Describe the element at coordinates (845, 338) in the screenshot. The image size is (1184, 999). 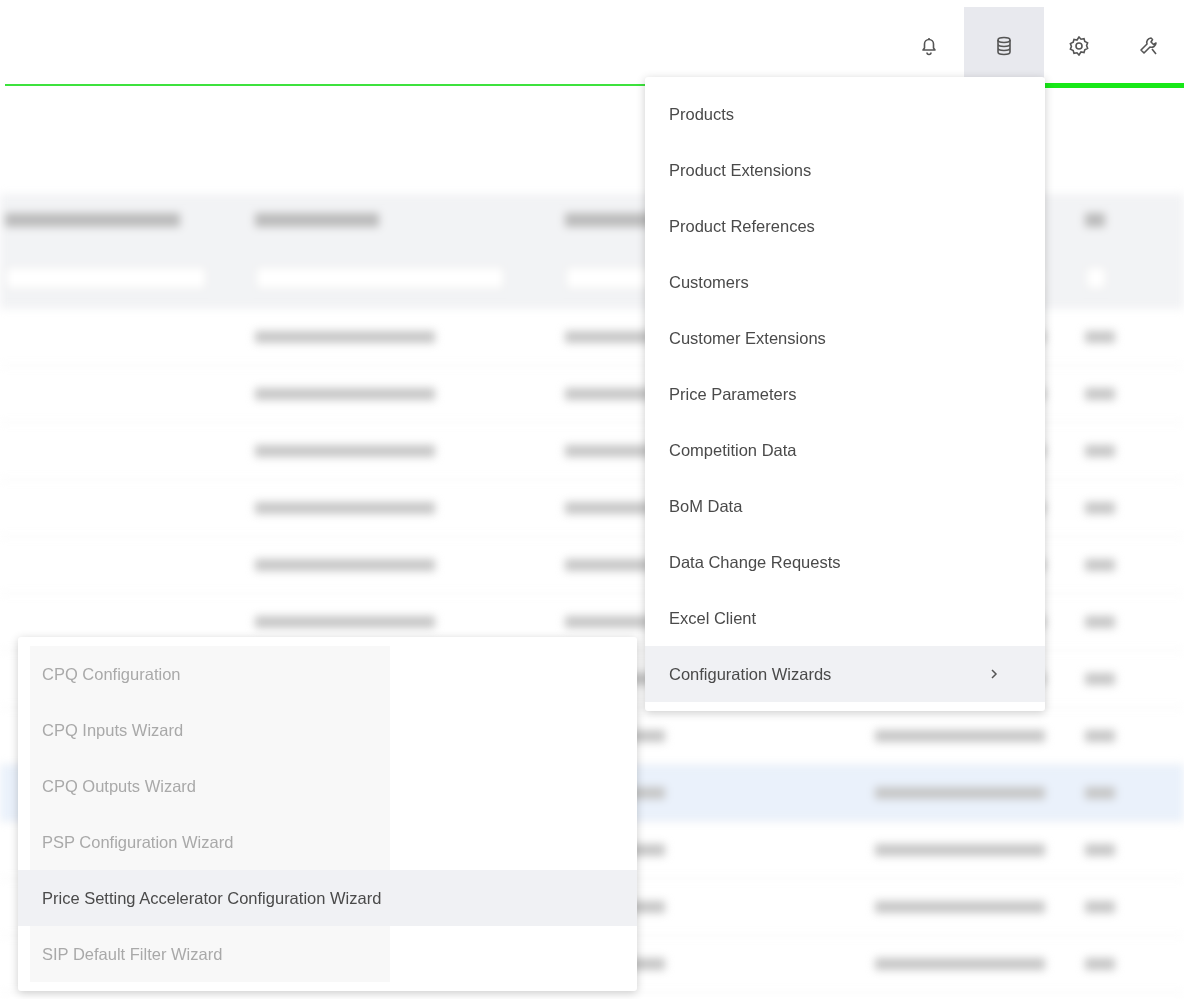
I see `menu-item: Customer Extensions` at that location.